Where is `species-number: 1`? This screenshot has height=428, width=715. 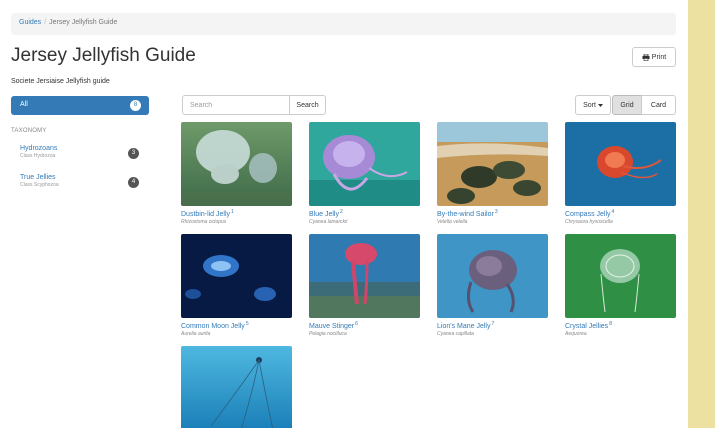
species-number: 1 is located at coordinates (232, 212).